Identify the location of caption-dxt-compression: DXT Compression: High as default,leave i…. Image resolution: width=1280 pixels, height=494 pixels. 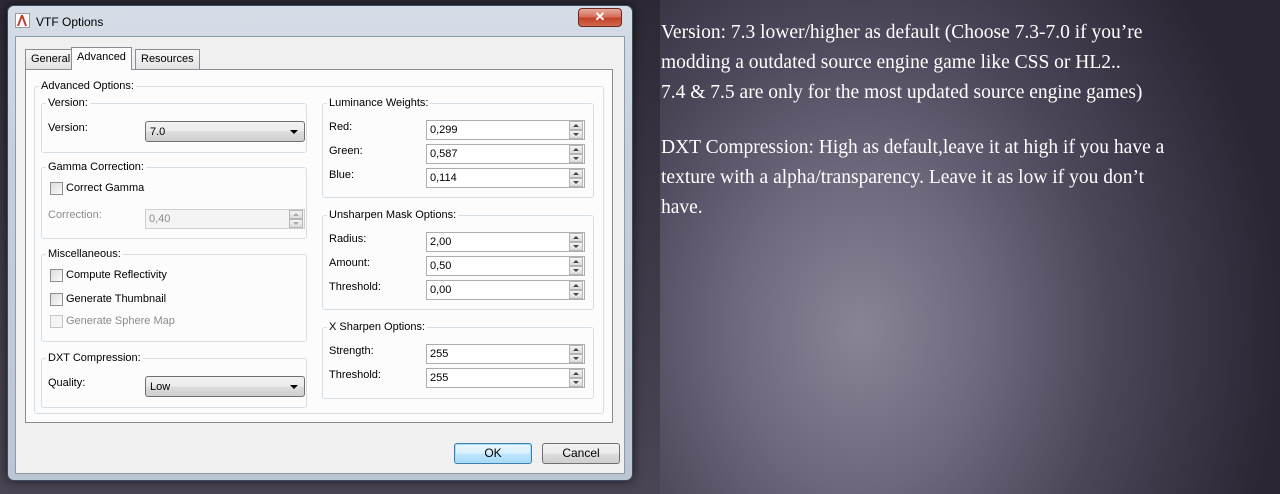
(913, 177).